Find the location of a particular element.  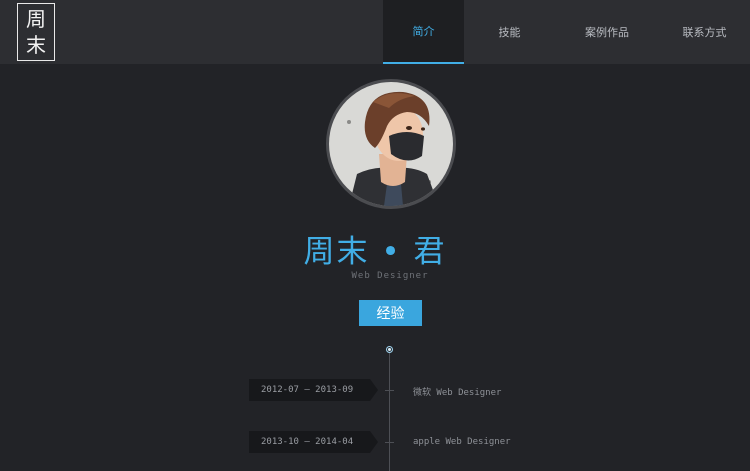

logo: 周 末 is located at coordinates (36, 32).